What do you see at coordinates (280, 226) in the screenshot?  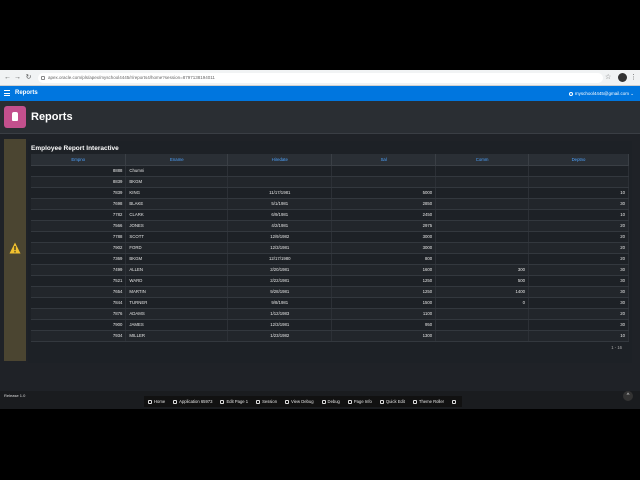 I see `cell-hiredate: 4/2/1981` at bounding box center [280, 226].